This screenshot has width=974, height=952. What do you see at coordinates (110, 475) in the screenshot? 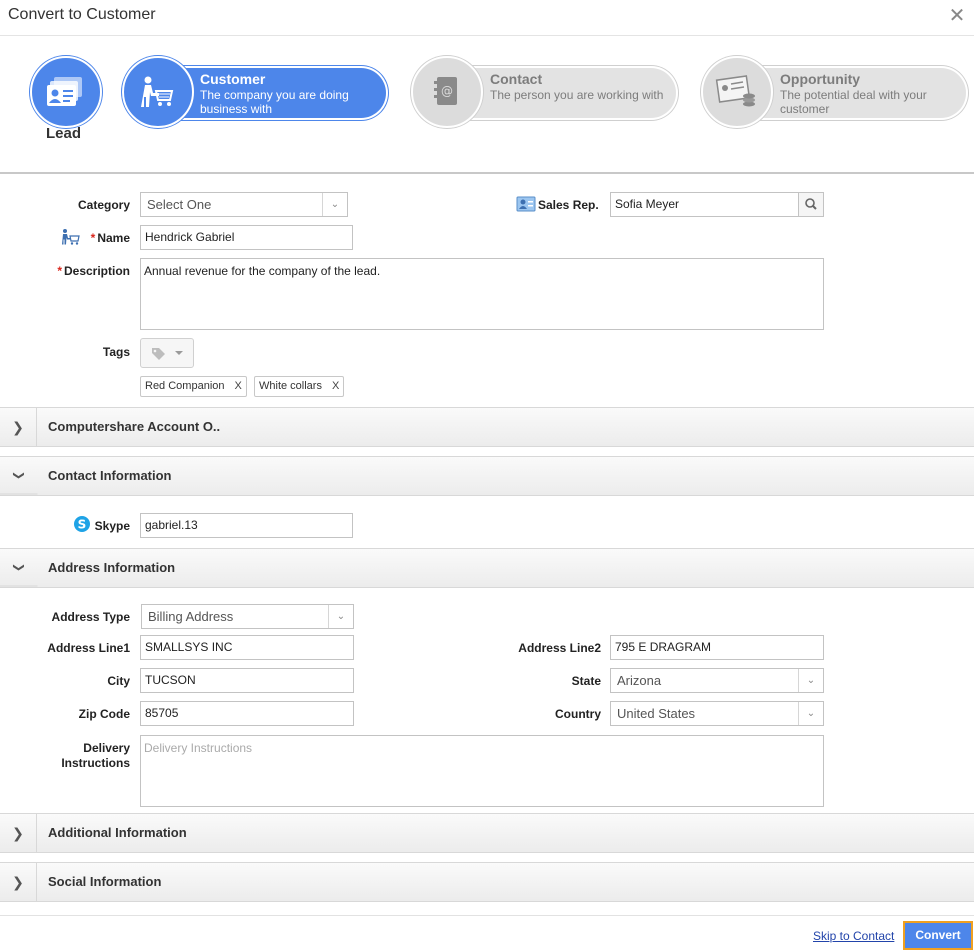
I see `section-title: Contact Information` at bounding box center [110, 475].